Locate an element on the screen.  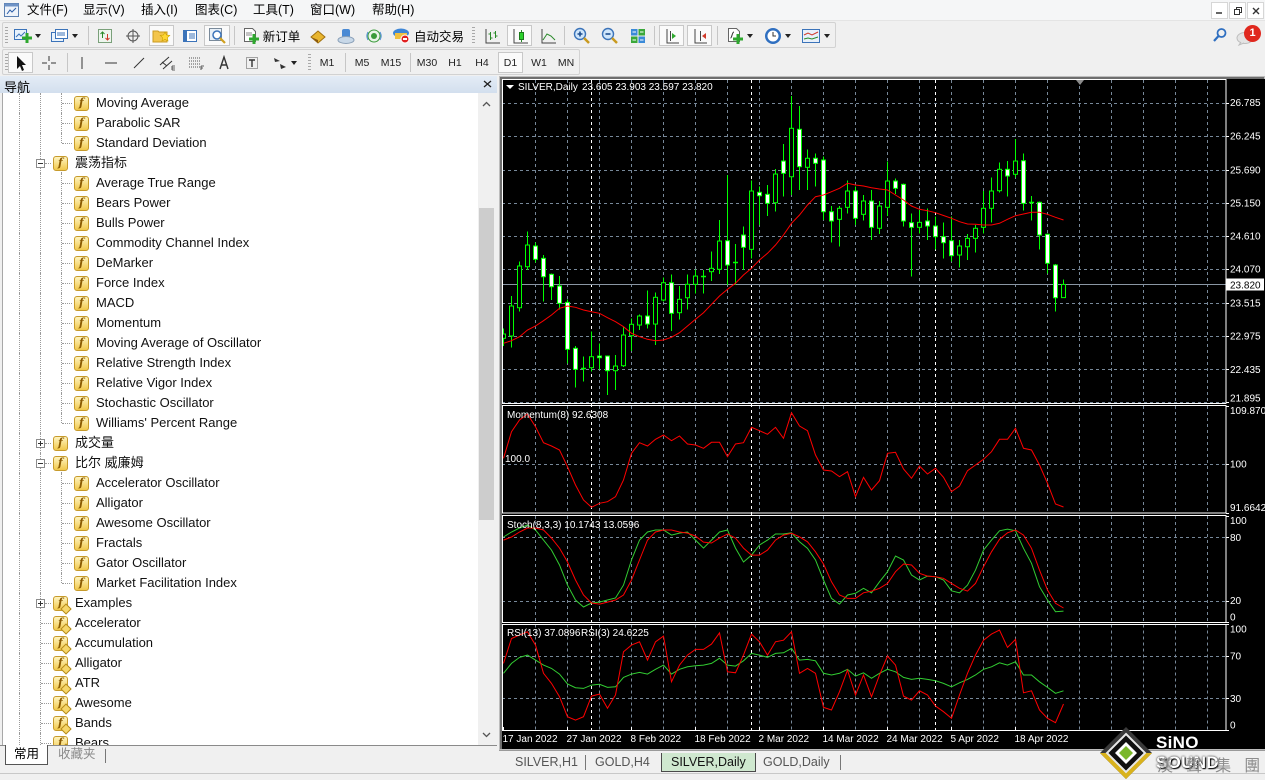
zoom-in-button is located at coordinates (582, 35).